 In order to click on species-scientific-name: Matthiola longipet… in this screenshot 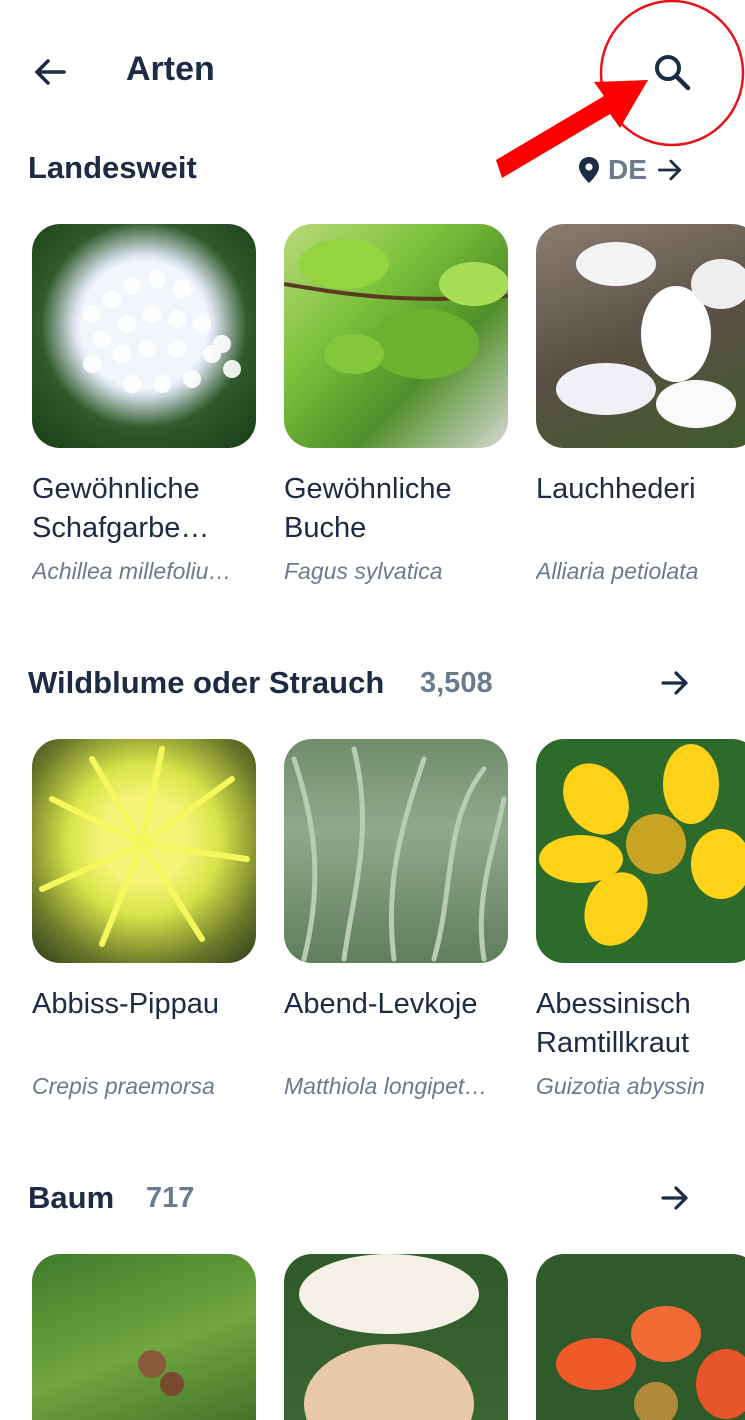, I will do `click(386, 1086)`.